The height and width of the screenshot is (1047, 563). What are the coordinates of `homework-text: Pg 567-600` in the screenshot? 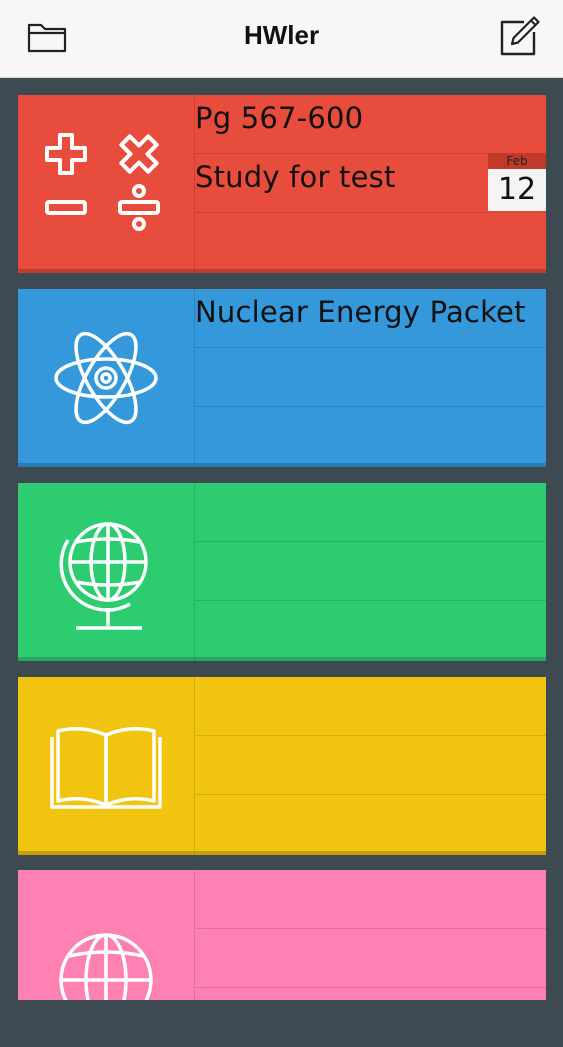 It's located at (279, 118).